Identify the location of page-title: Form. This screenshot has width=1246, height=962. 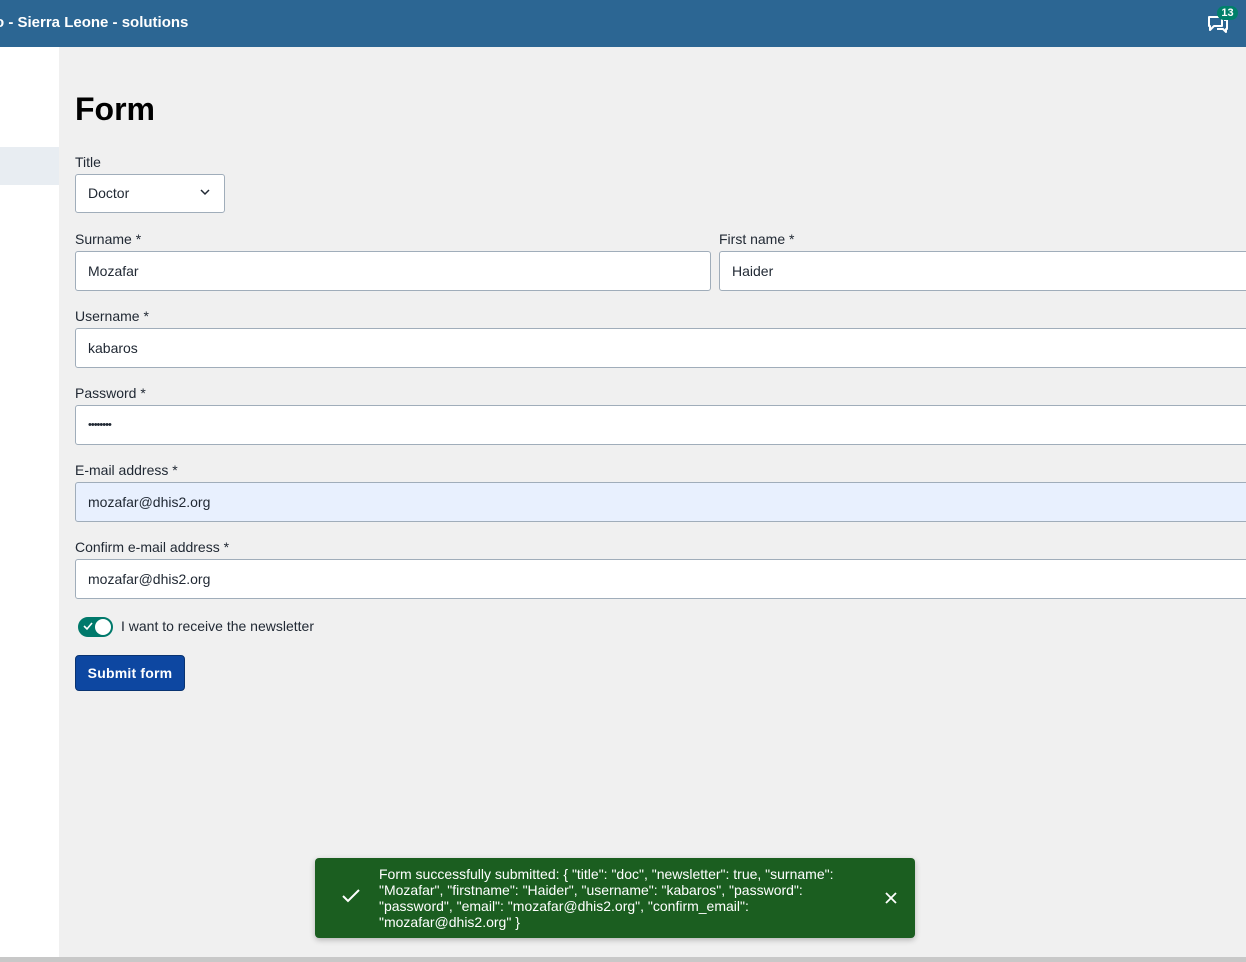
(115, 109).